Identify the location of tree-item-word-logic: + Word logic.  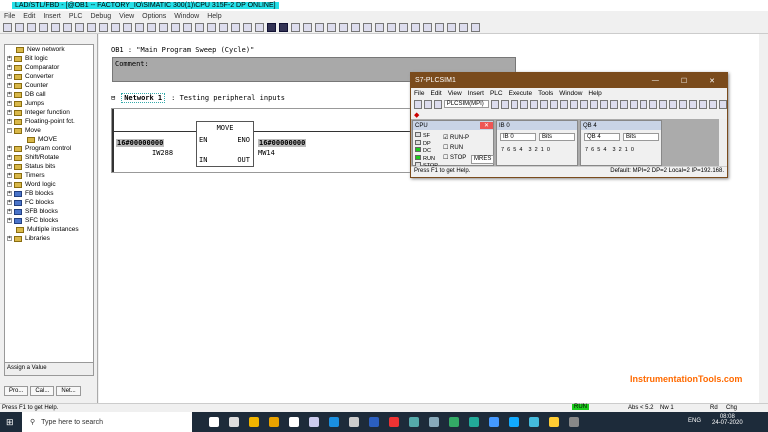
(49, 184).